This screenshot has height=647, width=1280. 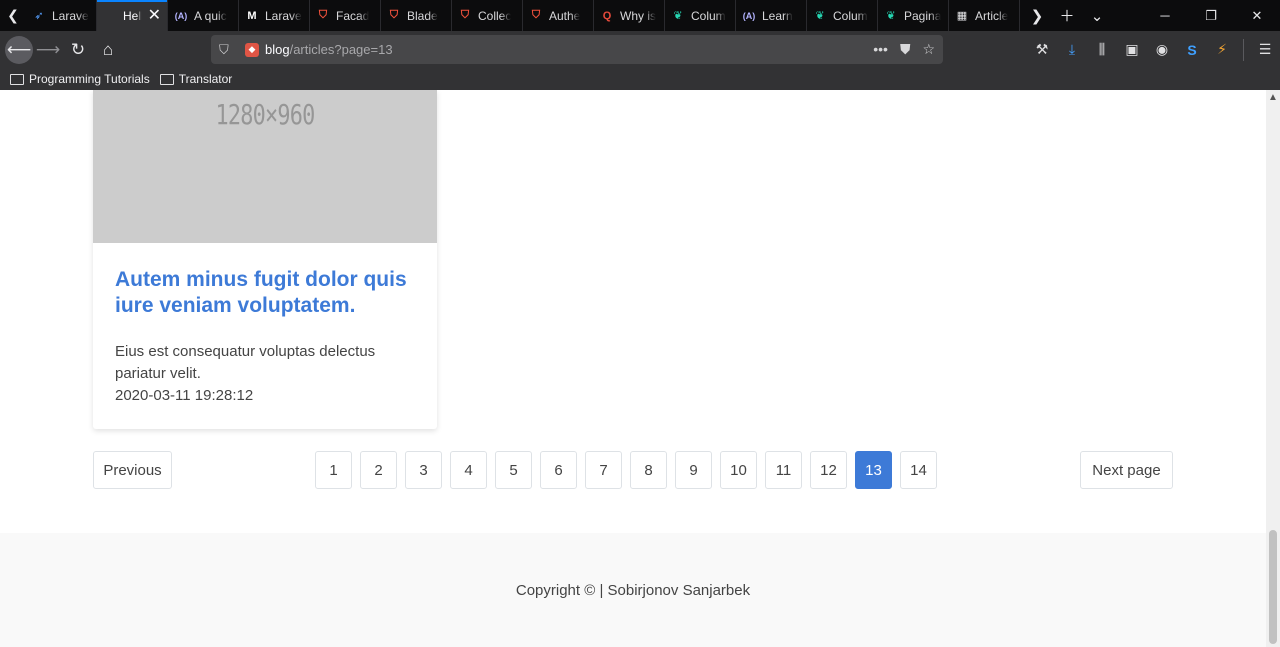 I want to click on tab-12: ❦ Colum, so click(x=842, y=15).